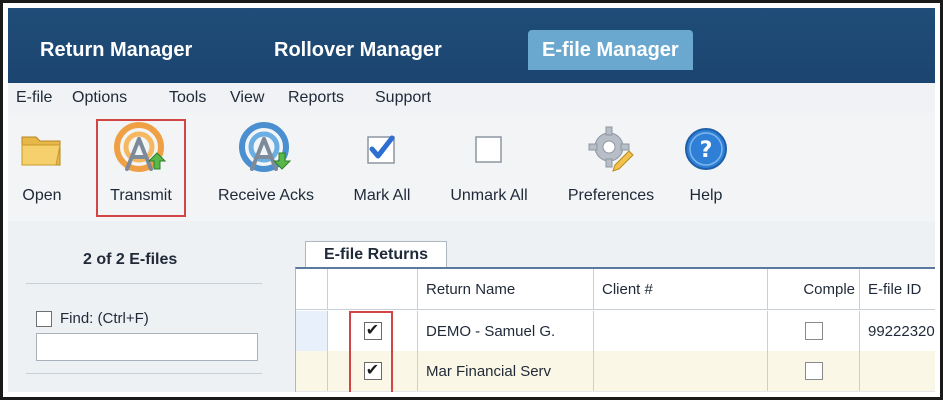 This screenshot has width=943, height=400. I want to click on table-row: ✔ Mar Financial Serv, so click(615, 371).